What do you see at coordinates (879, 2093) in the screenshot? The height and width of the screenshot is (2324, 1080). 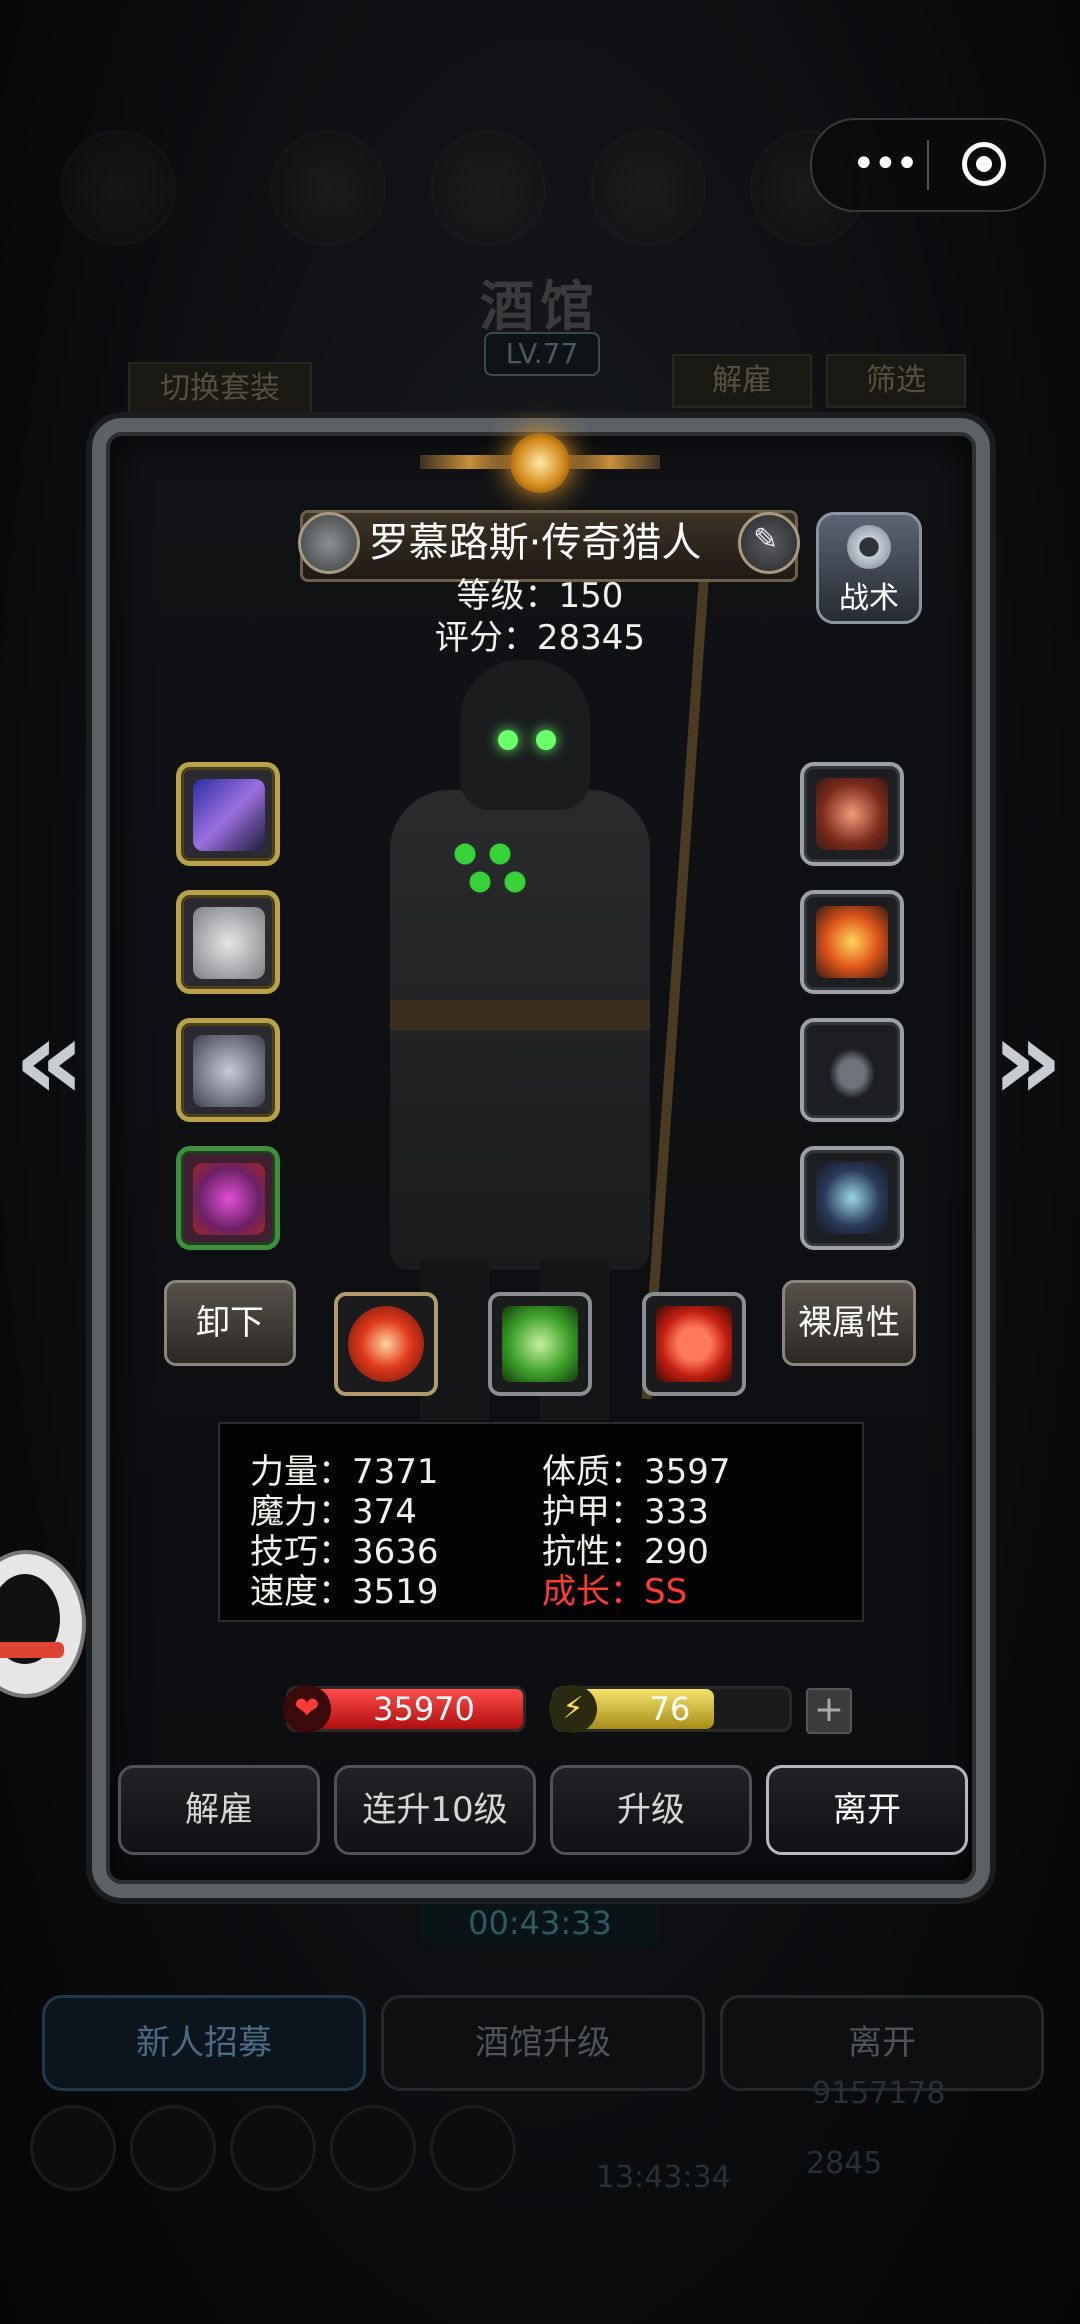 I see `gold-count: 9157178` at bounding box center [879, 2093].